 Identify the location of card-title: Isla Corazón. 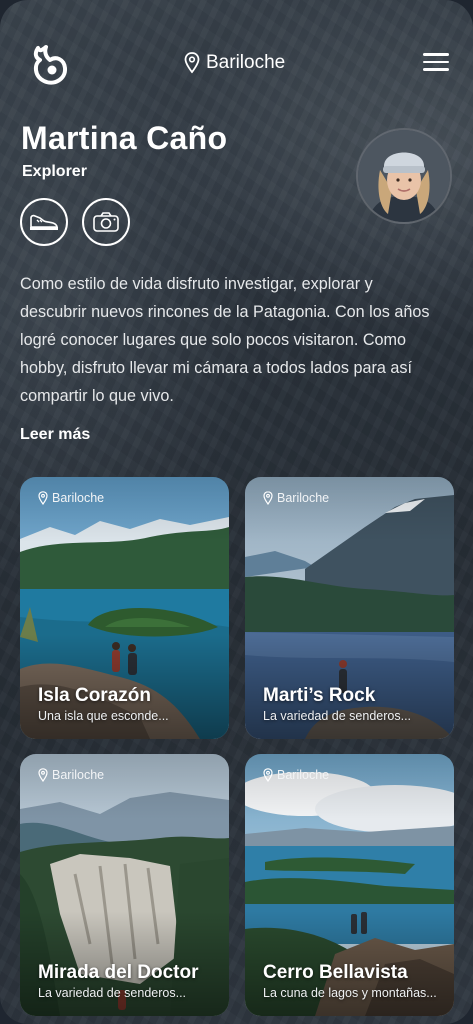
(94, 695).